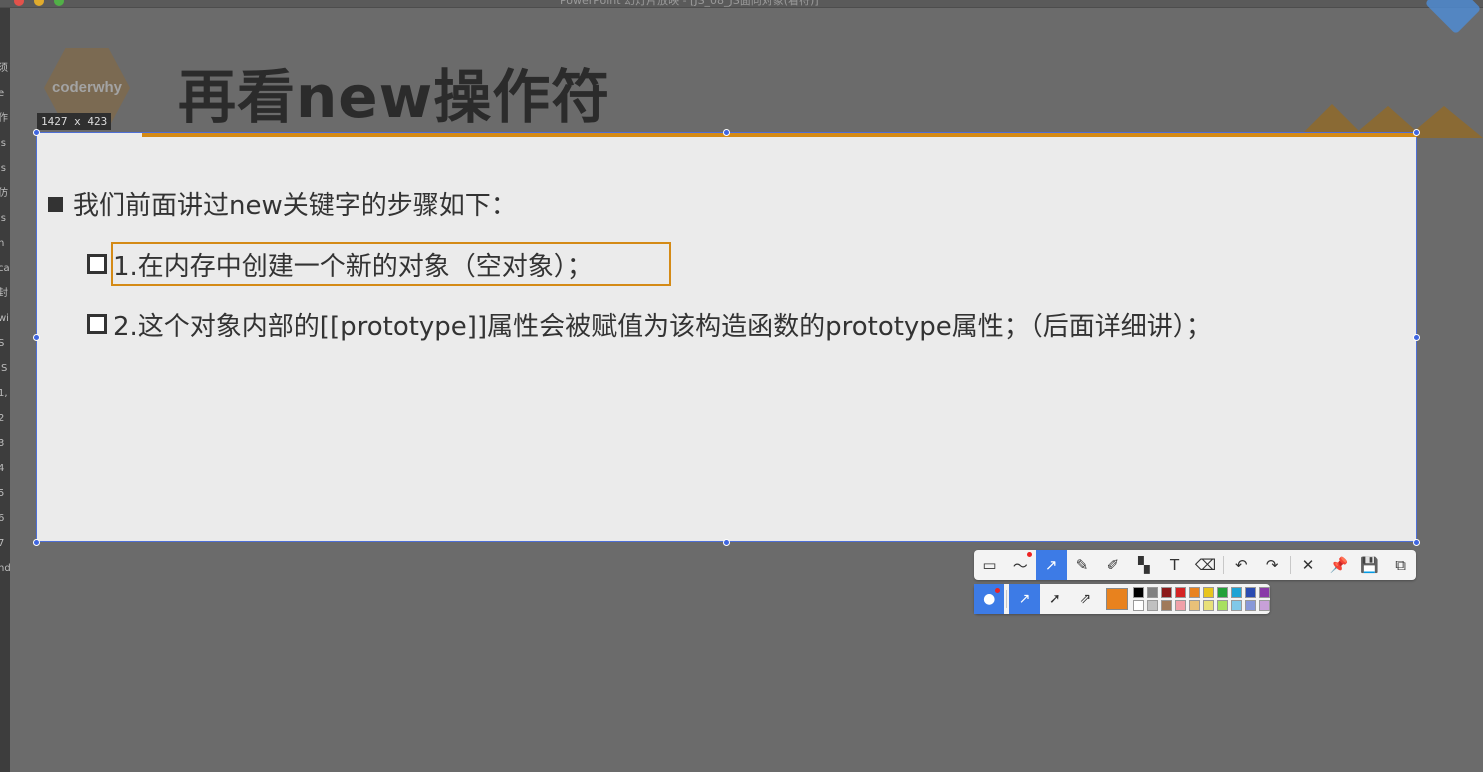 Image resolution: width=1483 pixels, height=772 pixels. I want to click on undo-glyph: ↶, so click(1241, 565).